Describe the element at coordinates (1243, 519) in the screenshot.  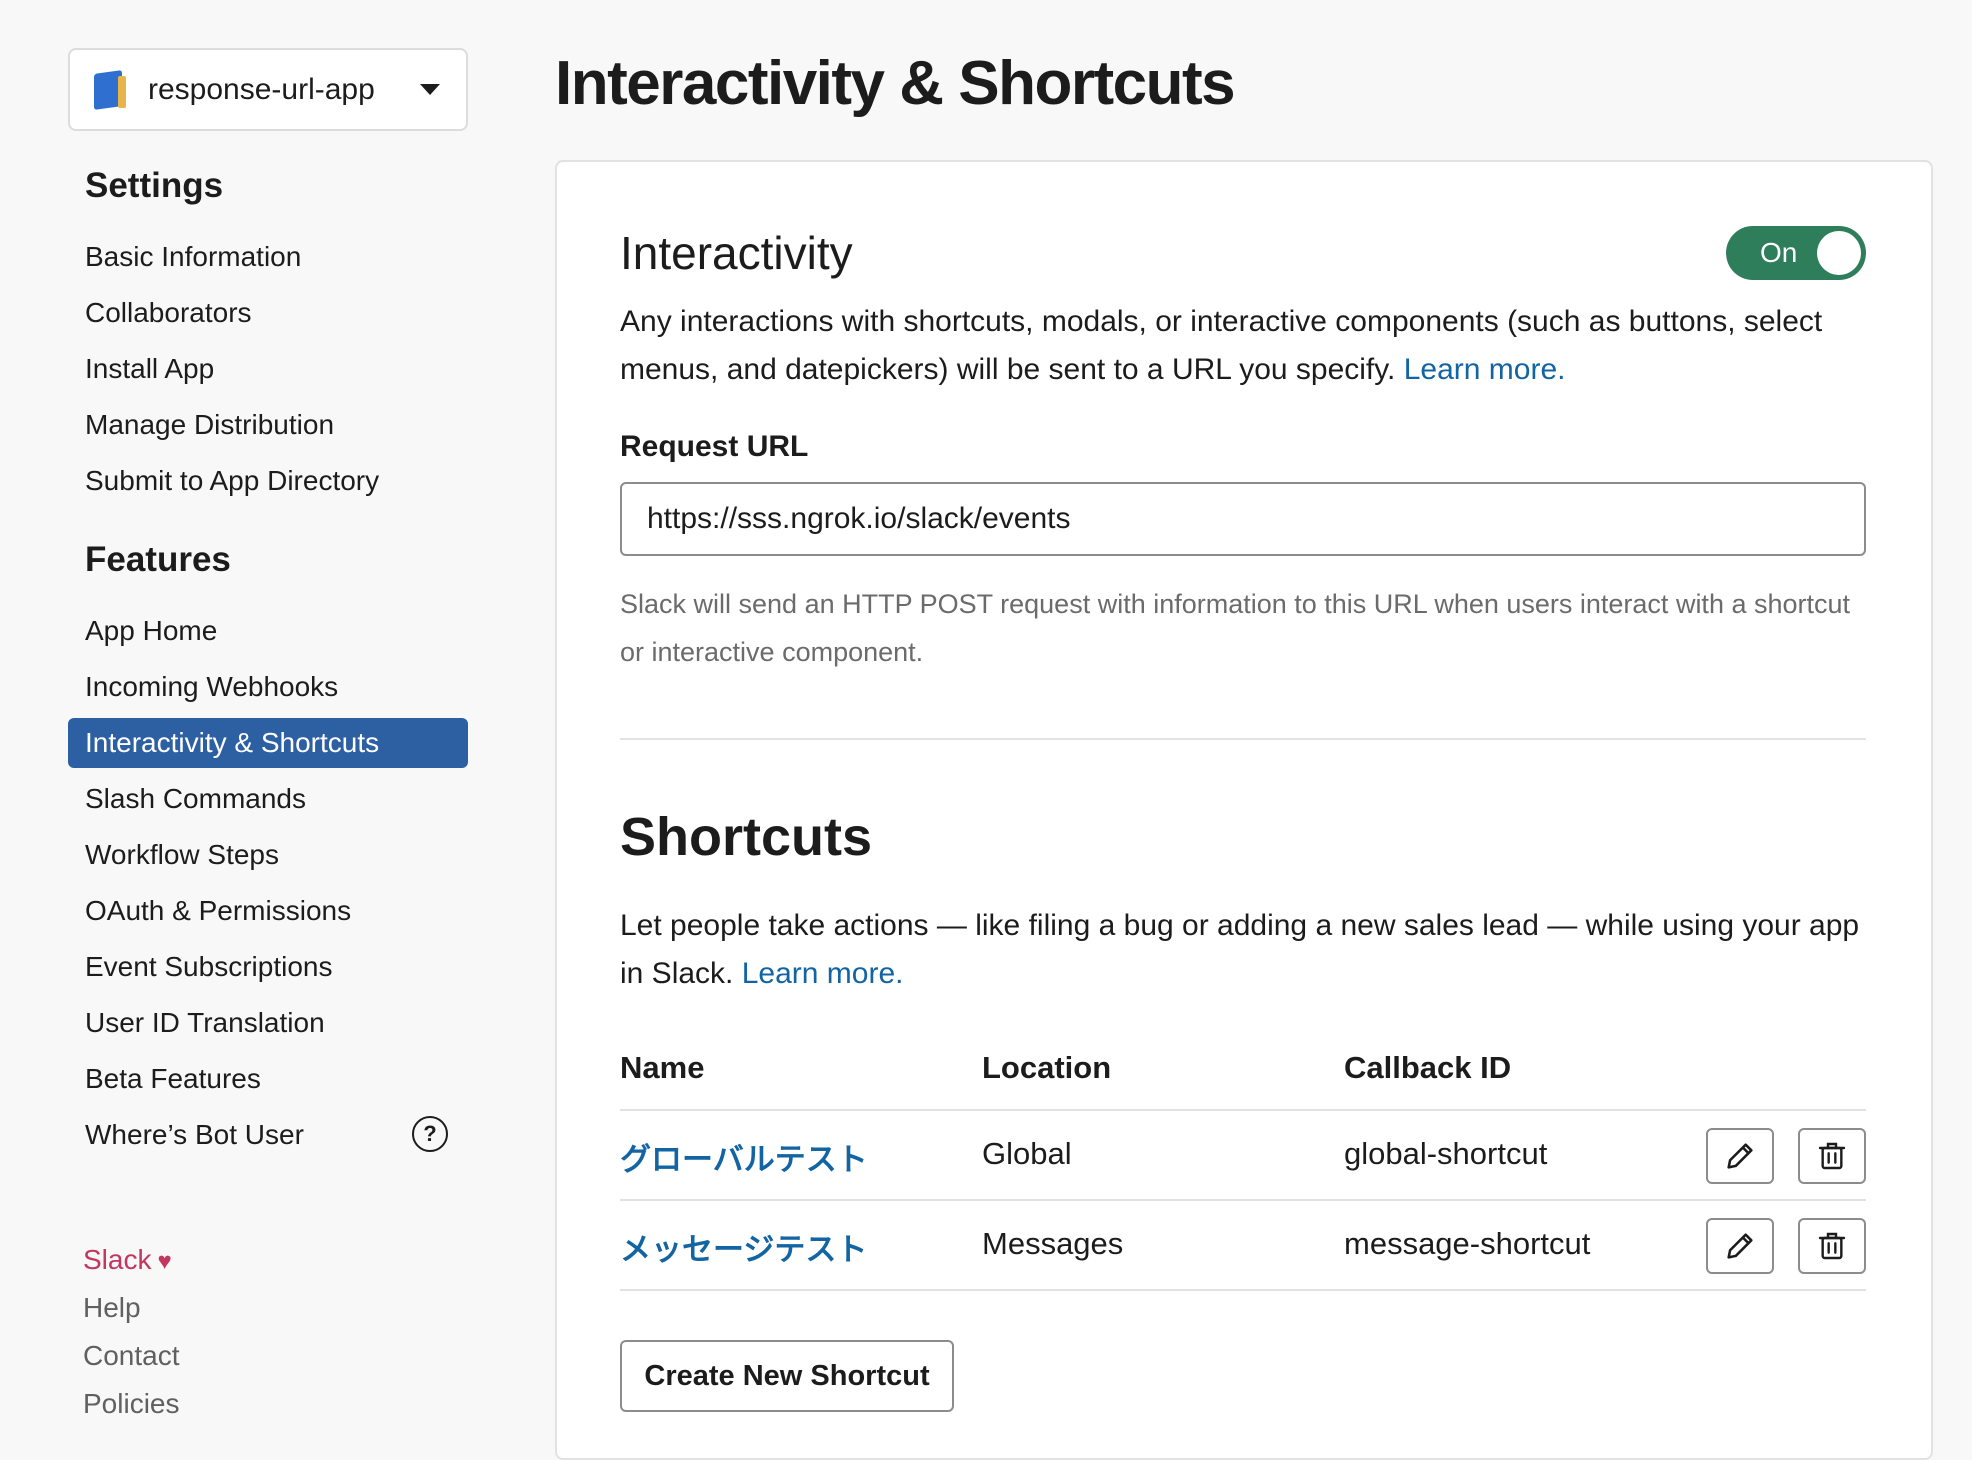
I see `request-url-input: https://sss.ngrok.io/slack/events` at that location.